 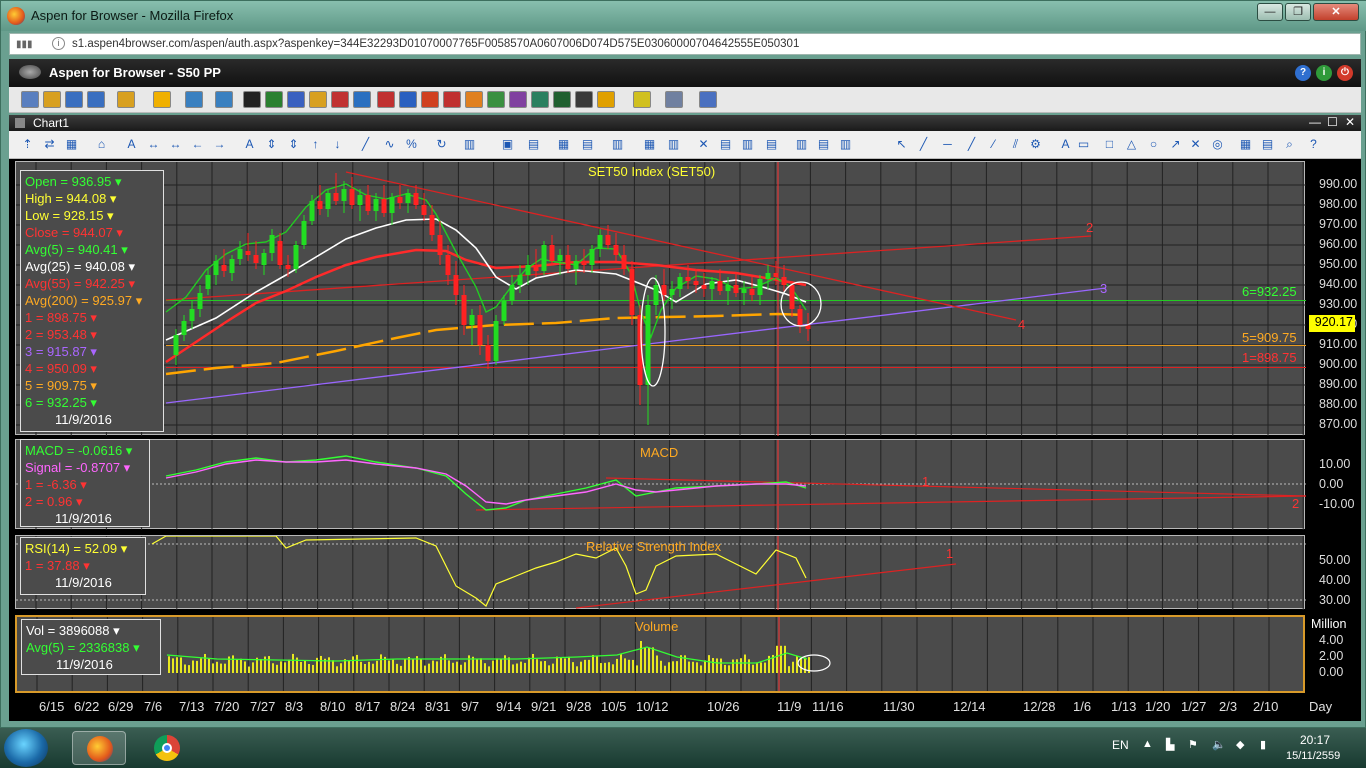 I want to click on chart-tool-button-5: A, so click(x=131, y=144).